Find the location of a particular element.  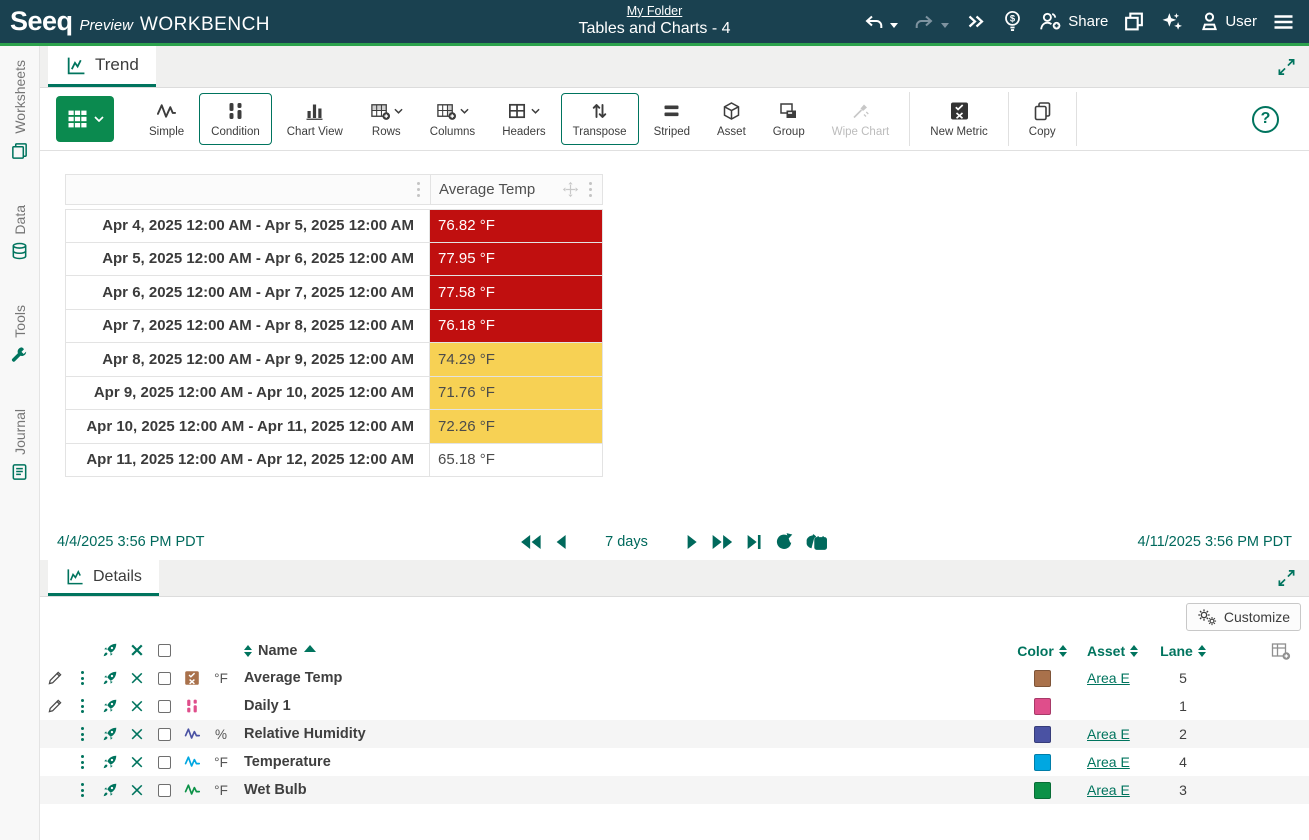

add-column-icon is located at coordinates (1280, 651).